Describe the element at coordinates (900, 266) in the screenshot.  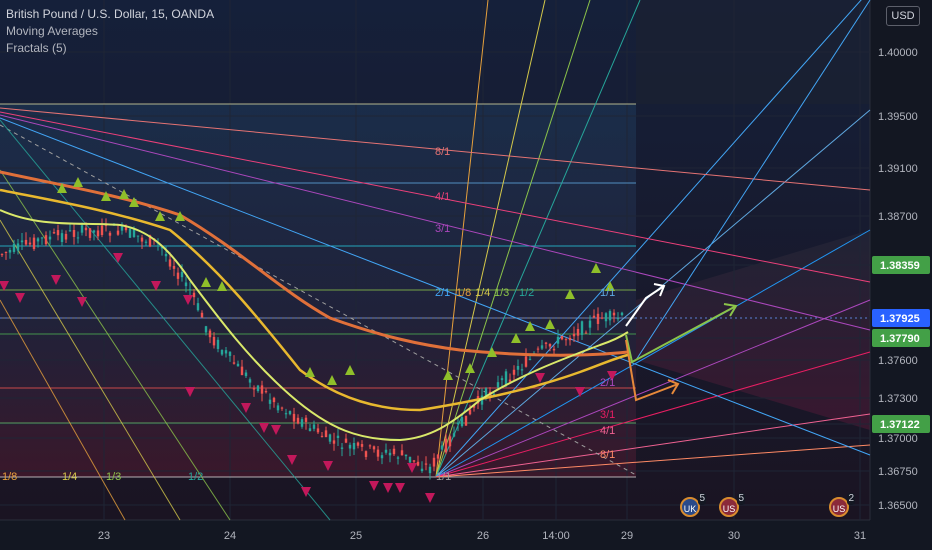
I see `price-badge-label: 1.38359` at that location.